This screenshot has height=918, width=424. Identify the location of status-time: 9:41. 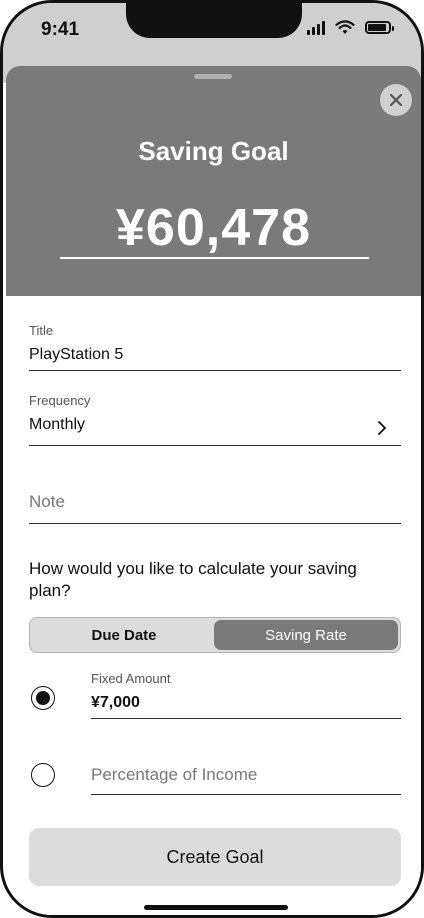
(60, 29).